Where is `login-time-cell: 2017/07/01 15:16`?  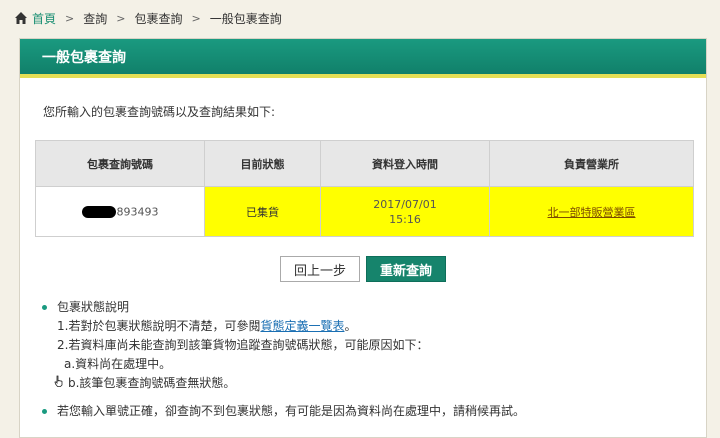
login-time-cell: 2017/07/01 15:16 is located at coordinates (405, 211).